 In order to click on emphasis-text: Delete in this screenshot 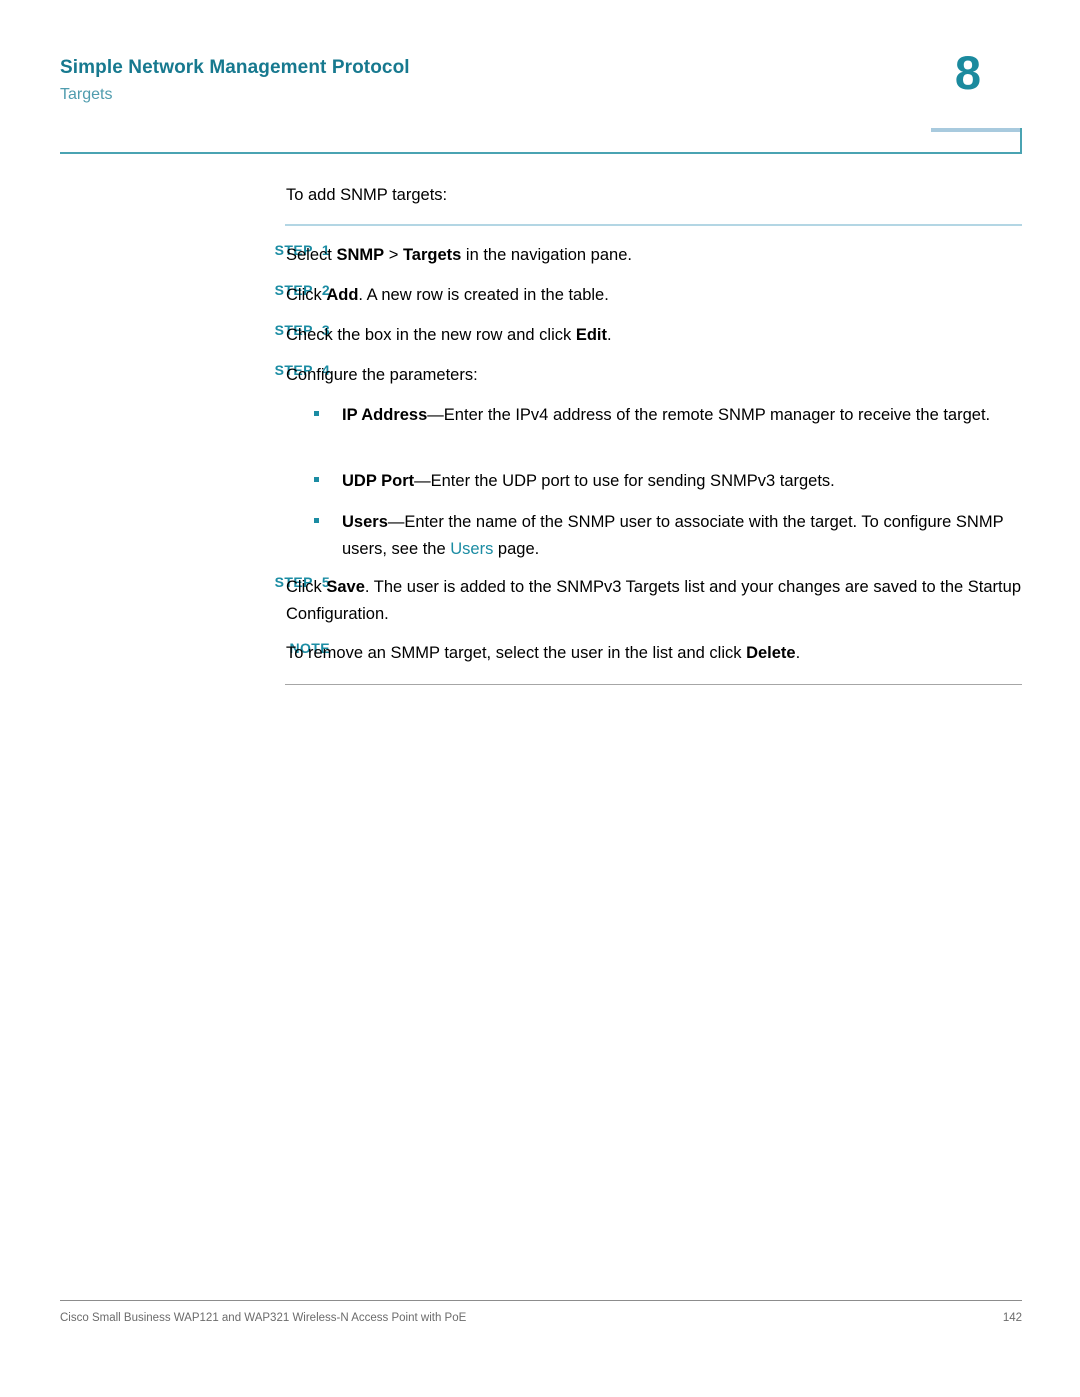, I will do `click(771, 653)`.